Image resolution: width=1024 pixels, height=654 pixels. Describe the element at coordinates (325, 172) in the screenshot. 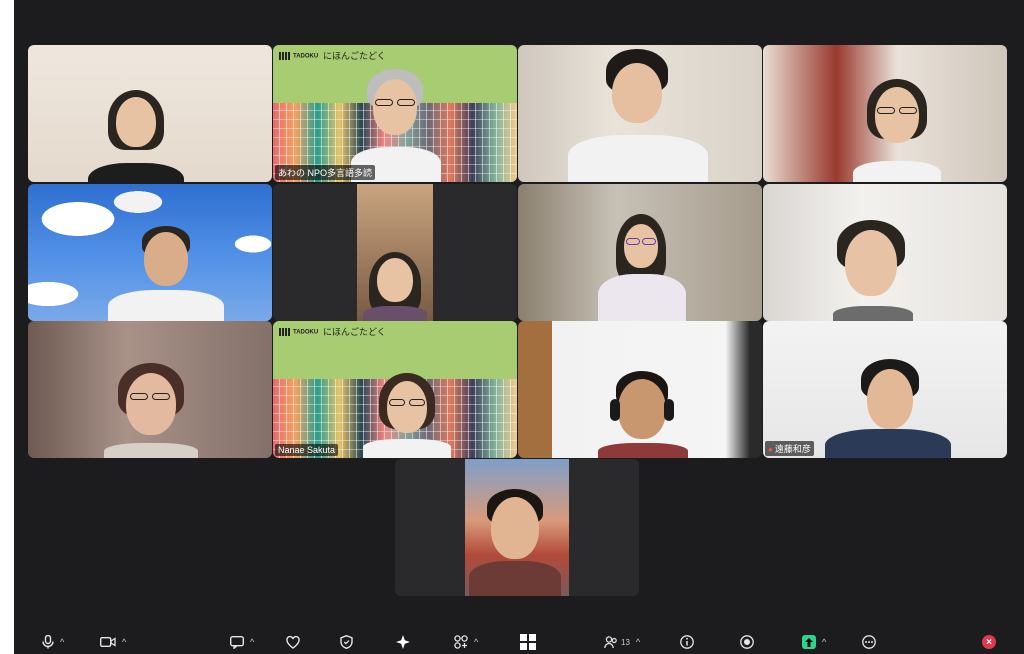

I see `participant-name-label: あわの NPO多言語多読` at that location.